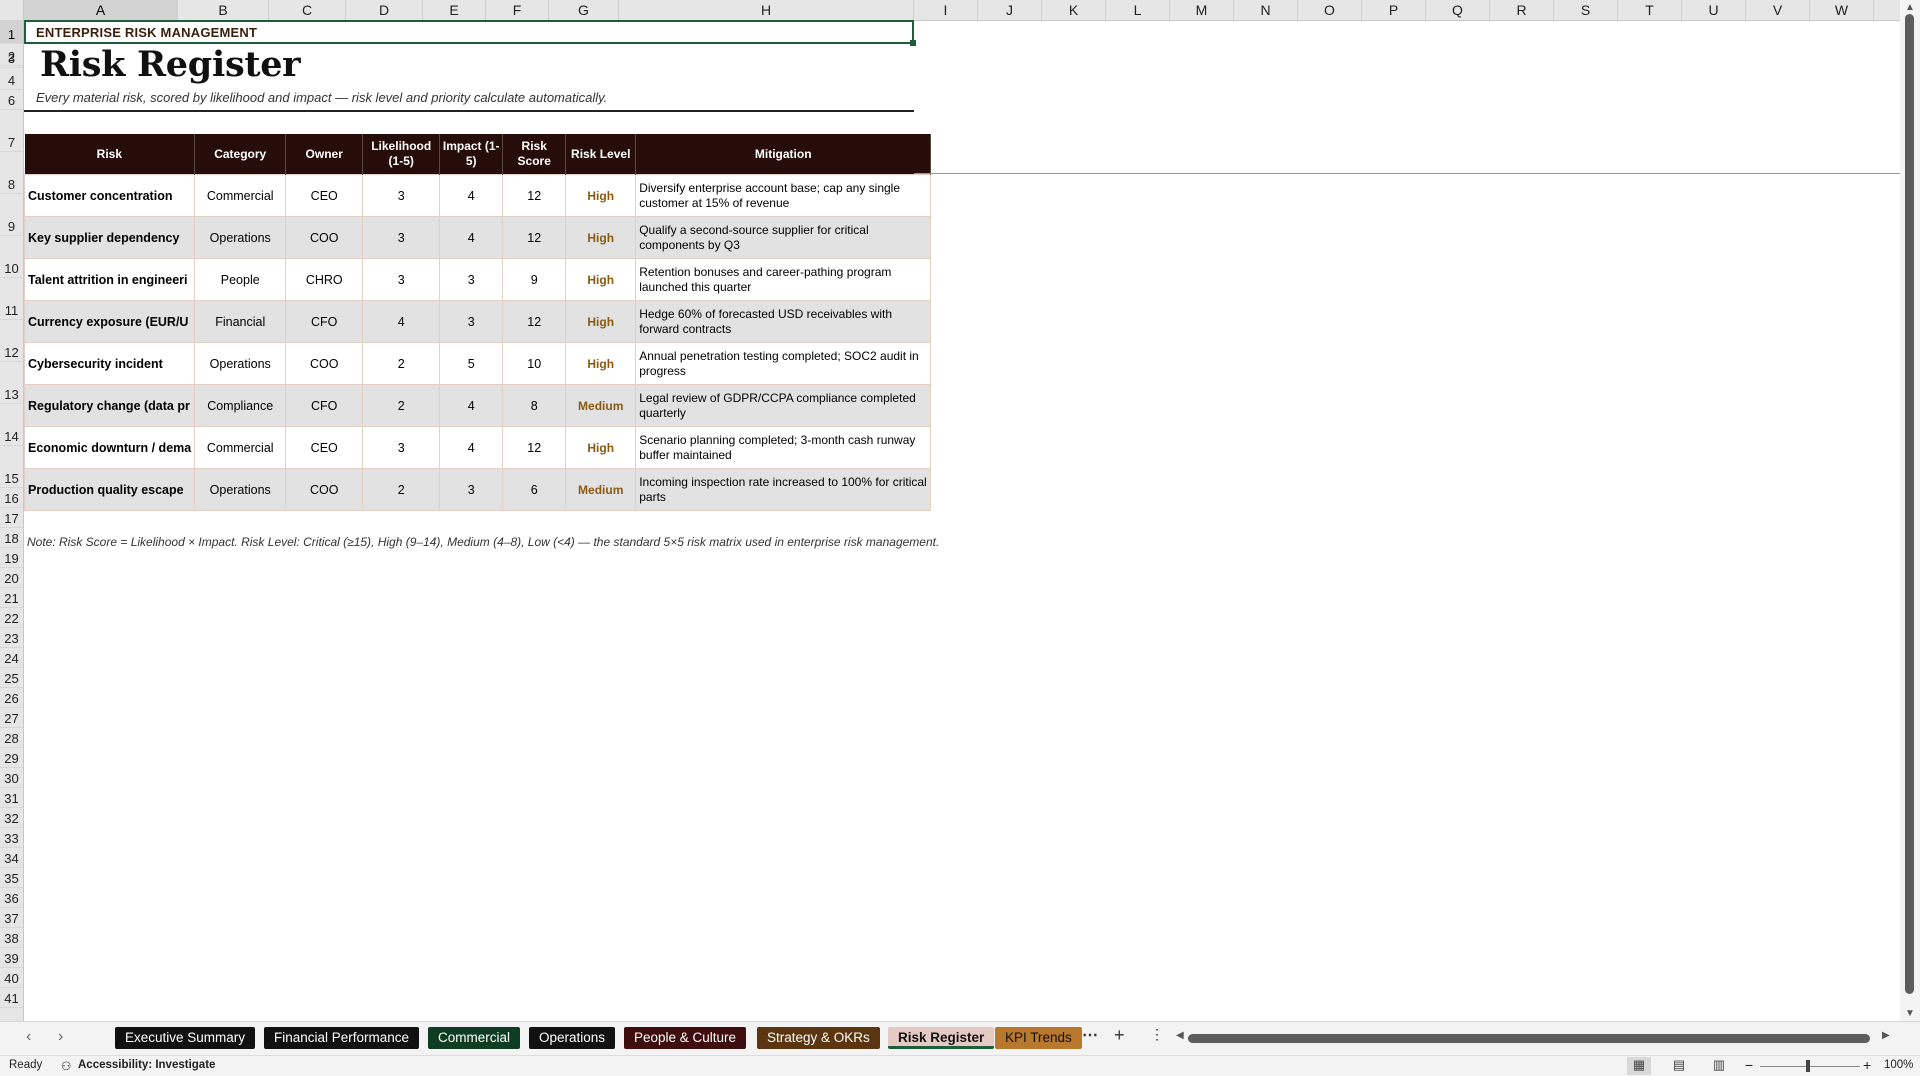 The width and height of the screenshot is (1920, 1076). What do you see at coordinates (11, 818) in the screenshot?
I see `row-header: 32` at bounding box center [11, 818].